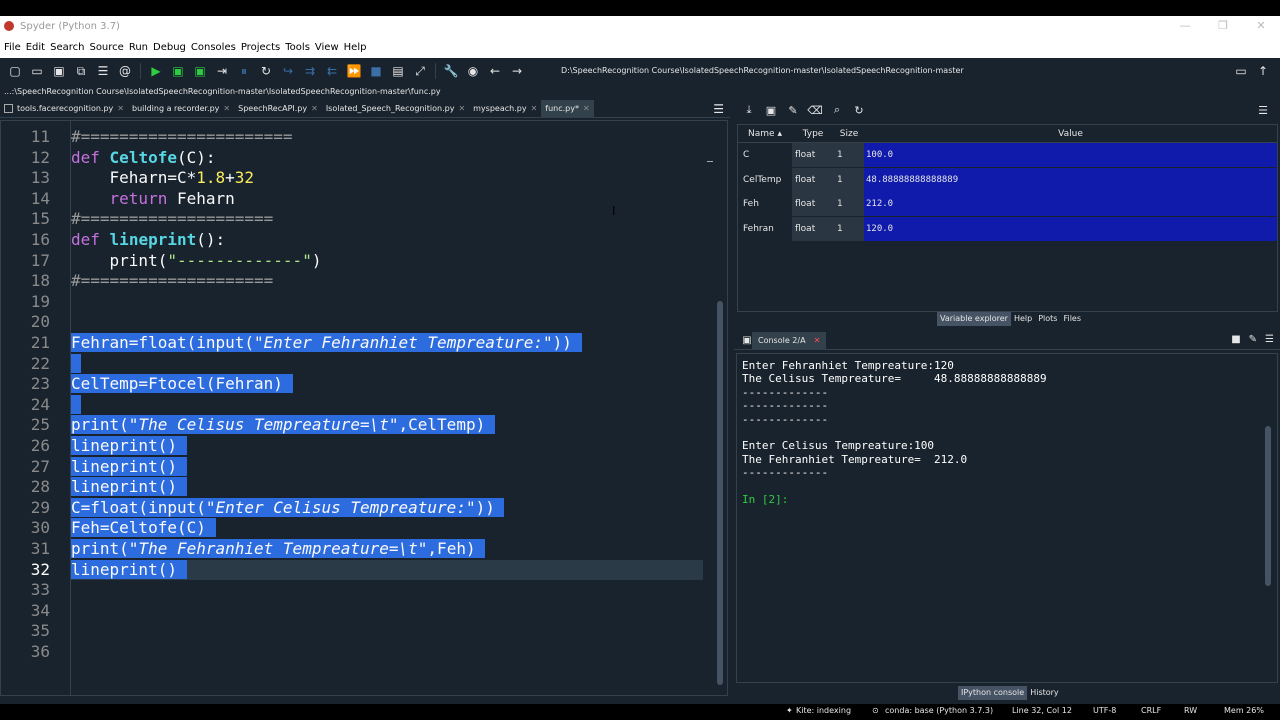 The height and width of the screenshot is (720, 1280). What do you see at coordinates (789, 340) in the screenshot?
I see `tab-console-2a: Console 2/A ✕` at bounding box center [789, 340].